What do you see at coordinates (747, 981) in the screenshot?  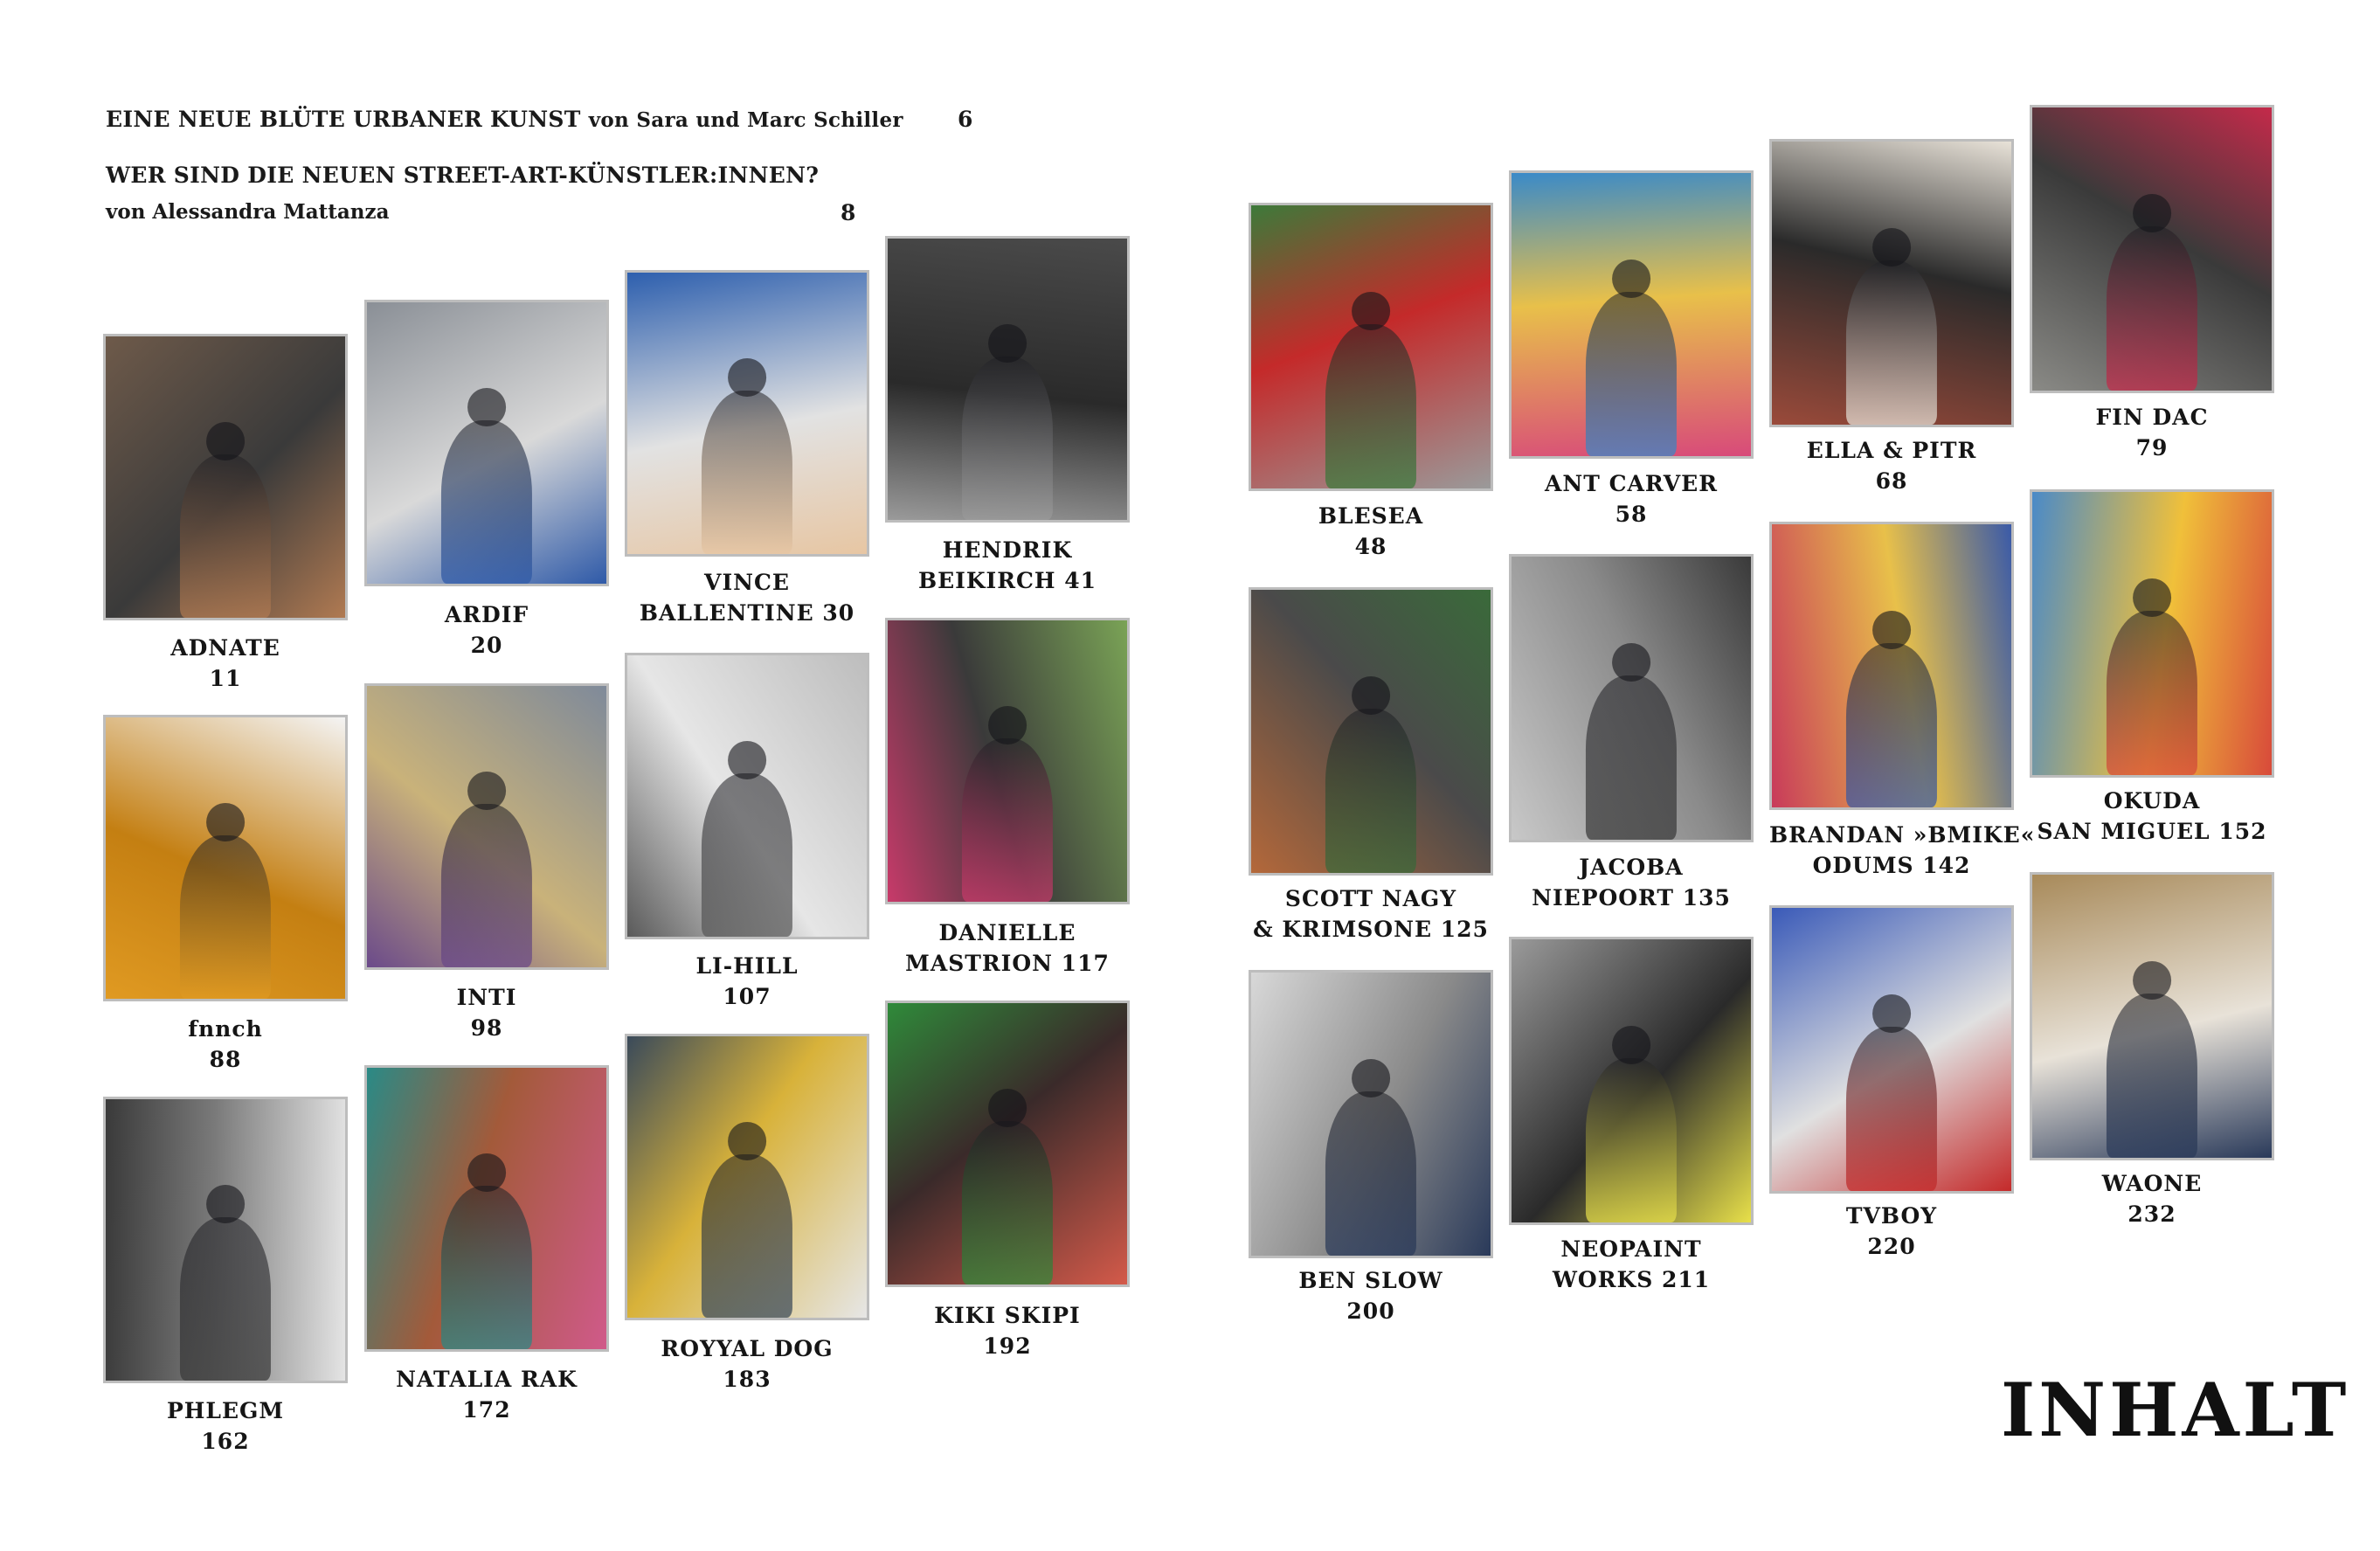 I see `artist-label: LI-HILL 107` at bounding box center [747, 981].